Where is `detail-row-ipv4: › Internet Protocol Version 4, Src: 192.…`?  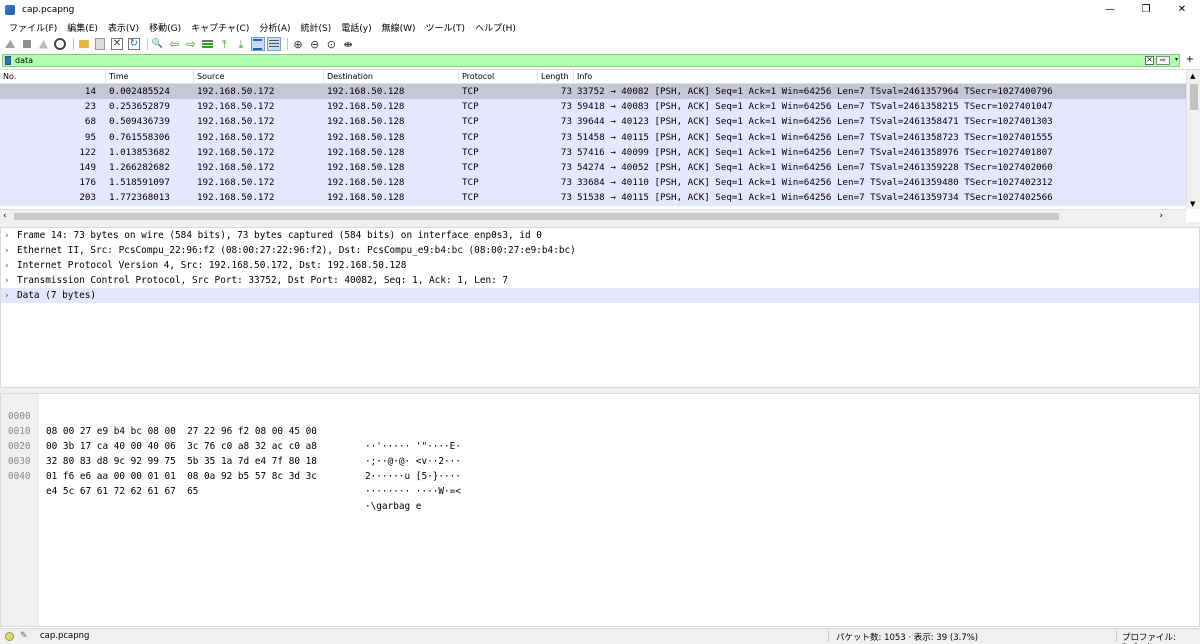
detail-row-ipv4: › Internet Protocol Version 4, Src: 192.… is located at coordinates (600, 265).